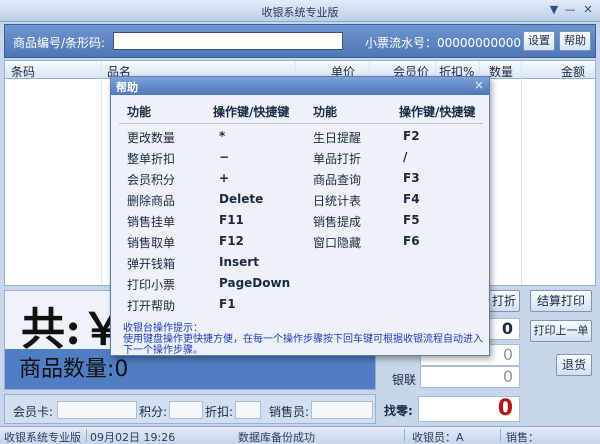  What do you see at coordinates (59, 43) in the screenshot?
I see `barcode-label: 商品编号/条形码:` at bounding box center [59, 43].